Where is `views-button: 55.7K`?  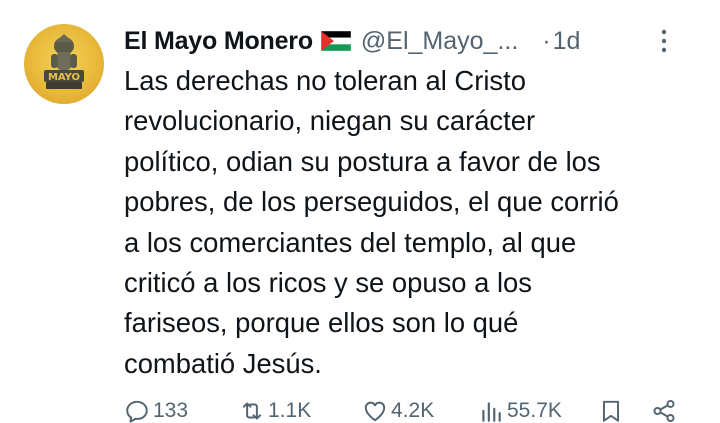
views-button: 55.7K is located at coordinates (520, 410).